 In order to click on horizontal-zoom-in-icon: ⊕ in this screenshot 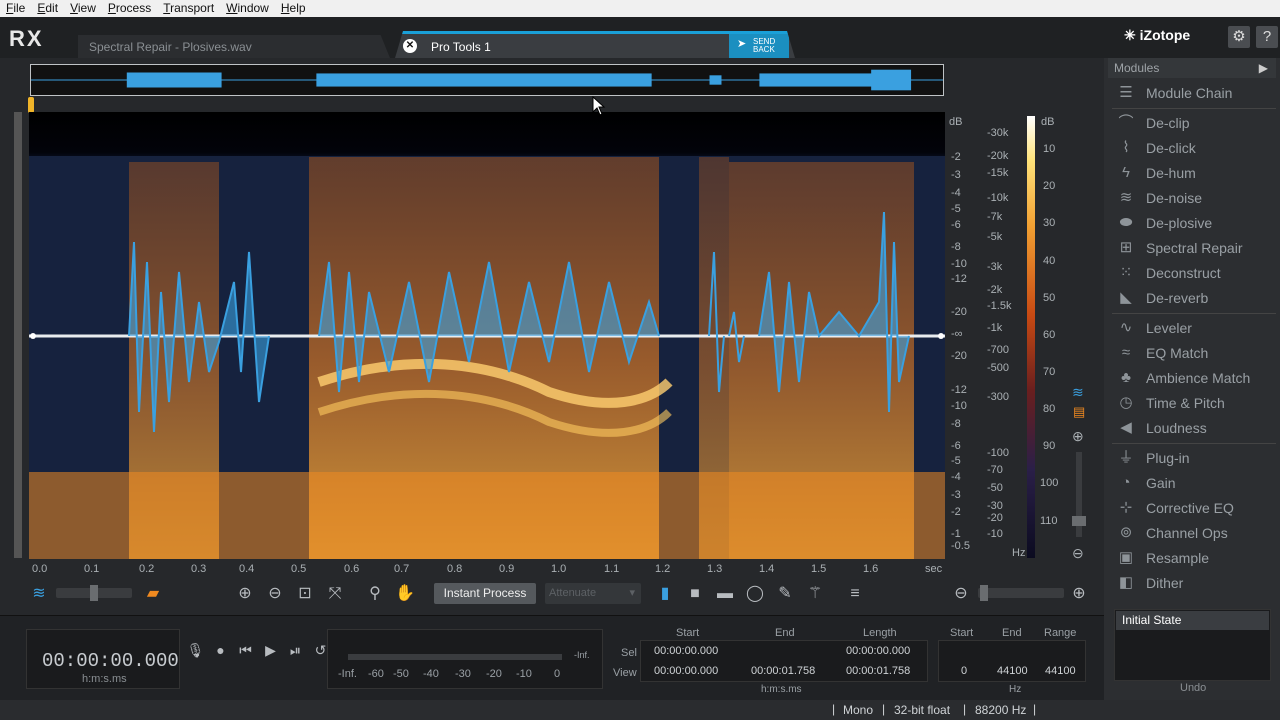, I will do `click(1079, 594)`.